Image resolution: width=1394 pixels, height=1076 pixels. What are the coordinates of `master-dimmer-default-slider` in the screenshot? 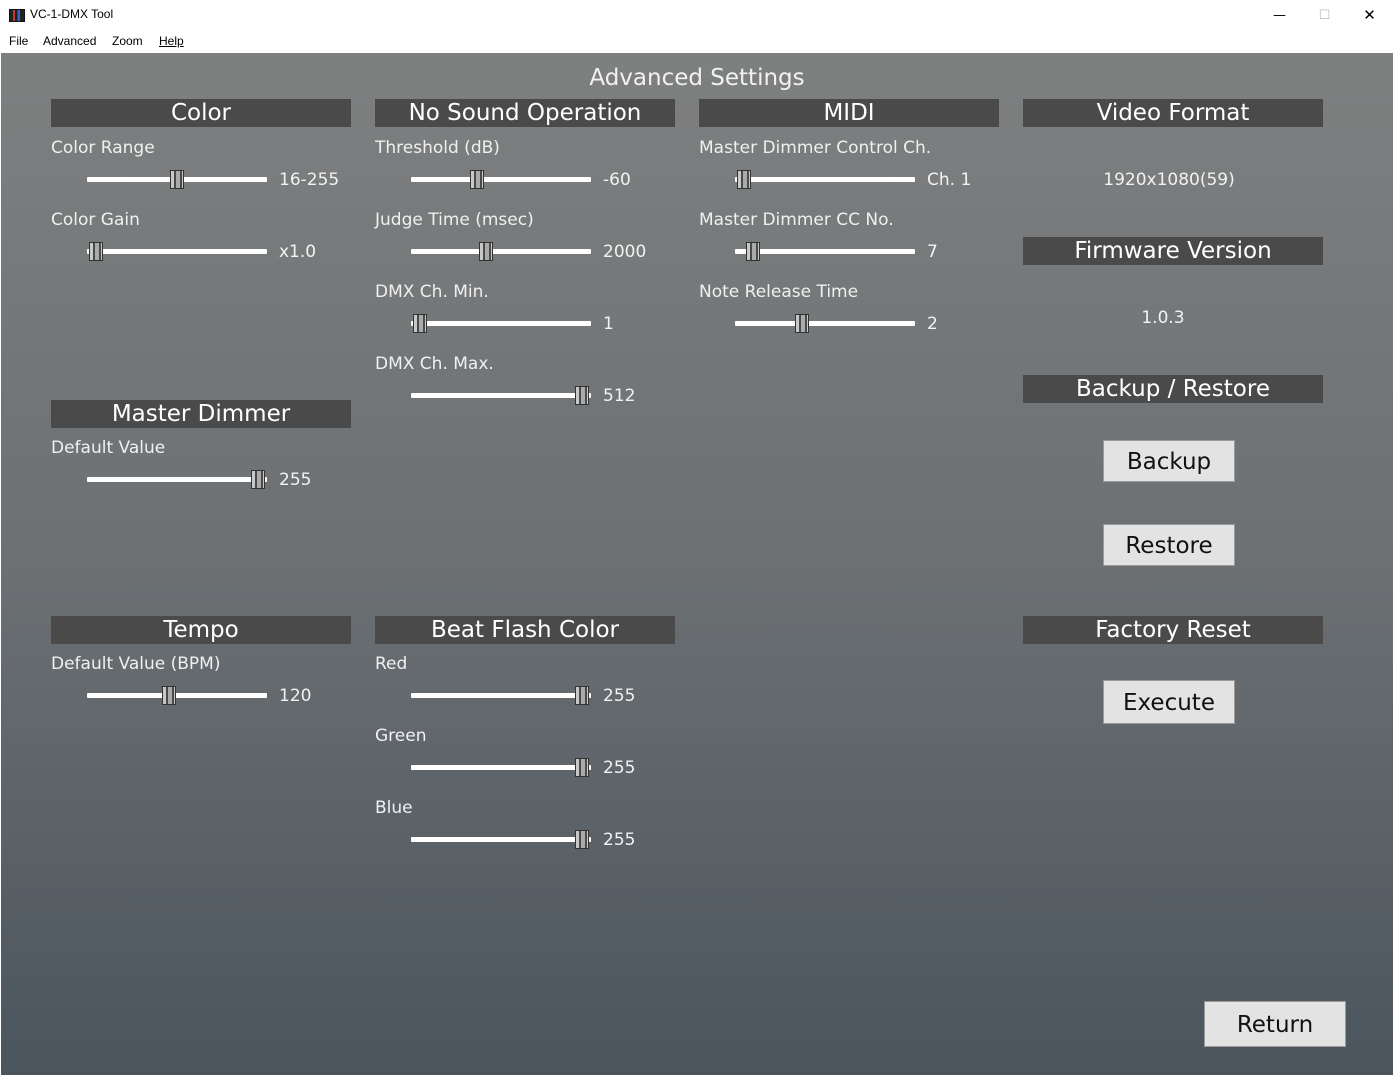 It's located at (177, 480).